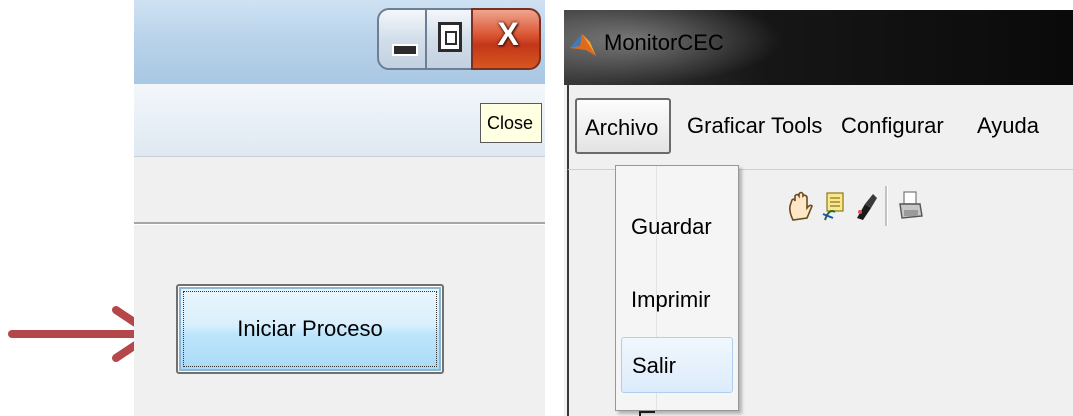 This screenshot has height=416, width=1073. I want to click on brush-icon, so click(866, 206).